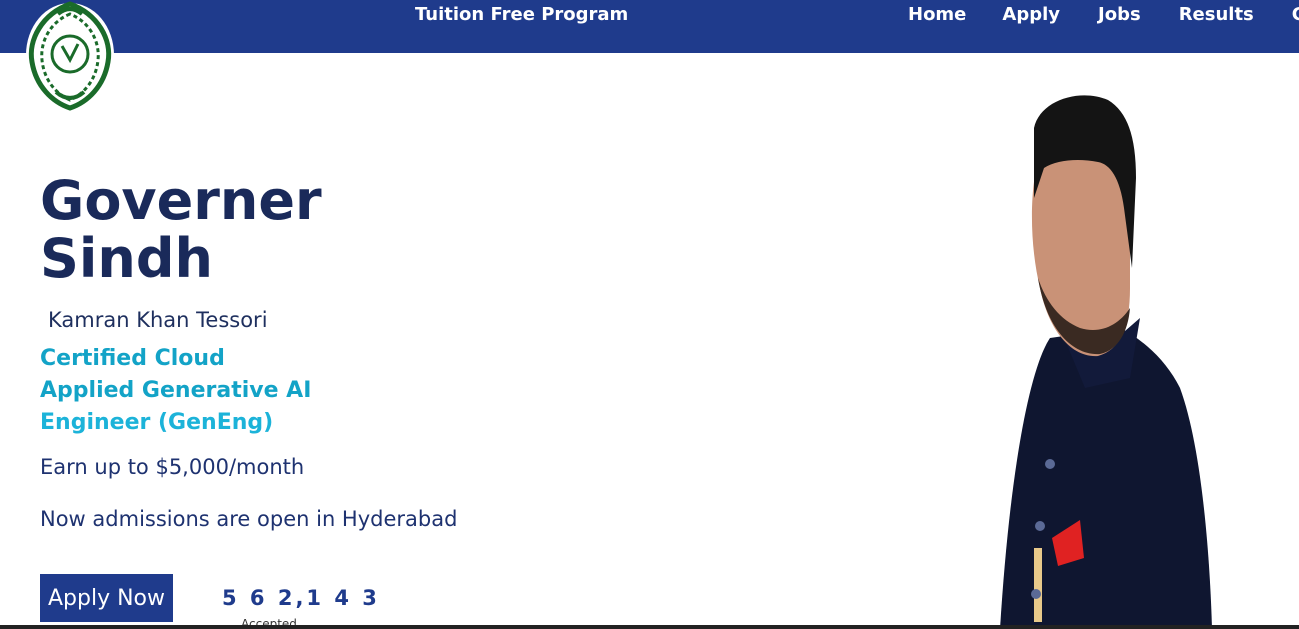 The height and width of the screenshot is (629, 1299). I want to click on hero-title-line2: Sindh, so click(126, 258).